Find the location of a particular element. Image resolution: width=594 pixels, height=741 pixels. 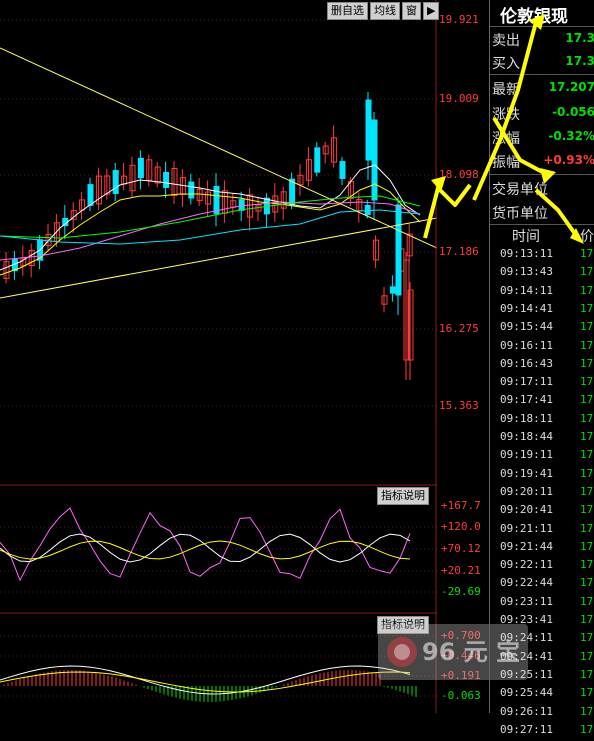

tick-row: 09:27:11 17 is located at coordinates (542, 732).